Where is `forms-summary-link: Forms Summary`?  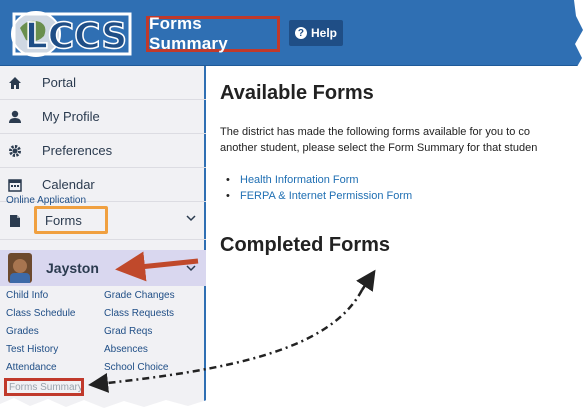
forms-summary-link: Forms Summary is located at coordinates (46, 387).